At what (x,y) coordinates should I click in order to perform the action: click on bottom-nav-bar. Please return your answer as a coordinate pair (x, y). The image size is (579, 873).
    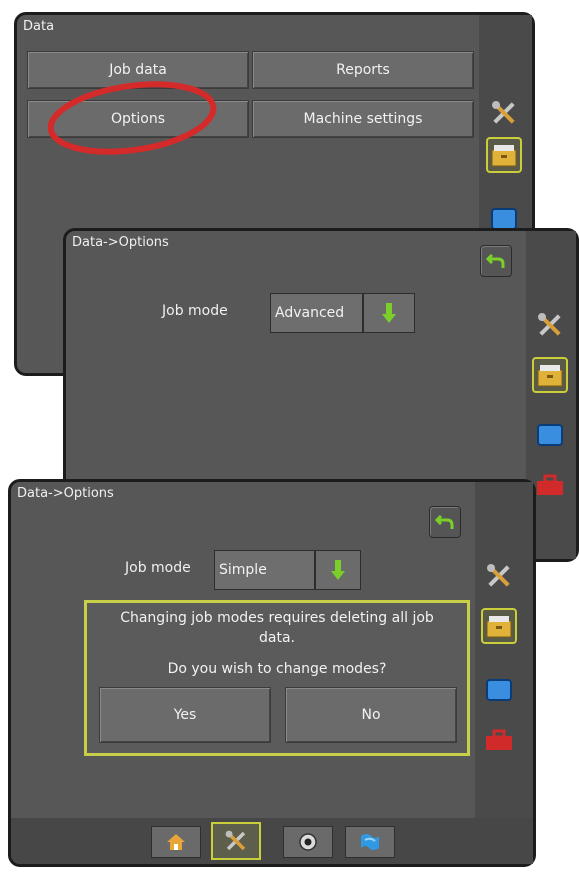
    Looking at the image, I should click on (272, 841).